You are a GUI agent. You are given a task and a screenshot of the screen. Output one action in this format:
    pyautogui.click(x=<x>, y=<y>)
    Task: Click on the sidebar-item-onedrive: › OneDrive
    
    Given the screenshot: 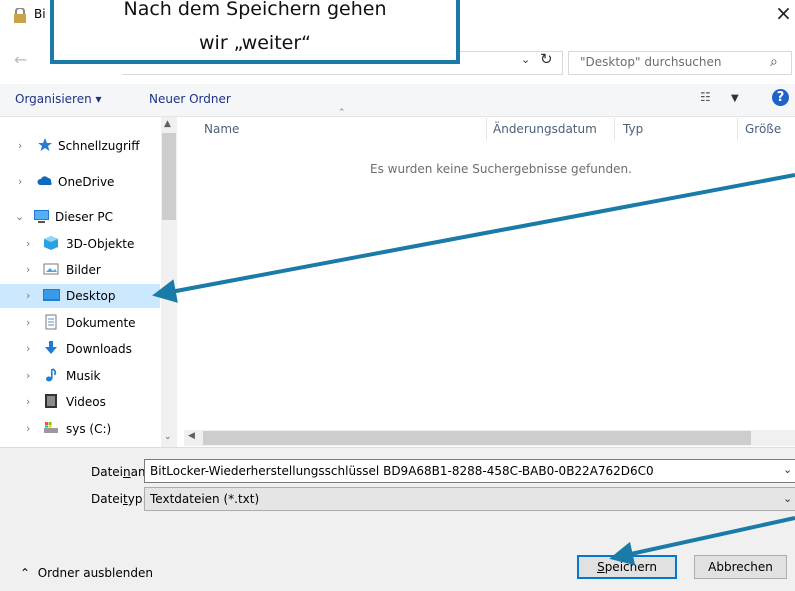 What is the action you would take?
    pyautogui.click(x=80, y=182)
    